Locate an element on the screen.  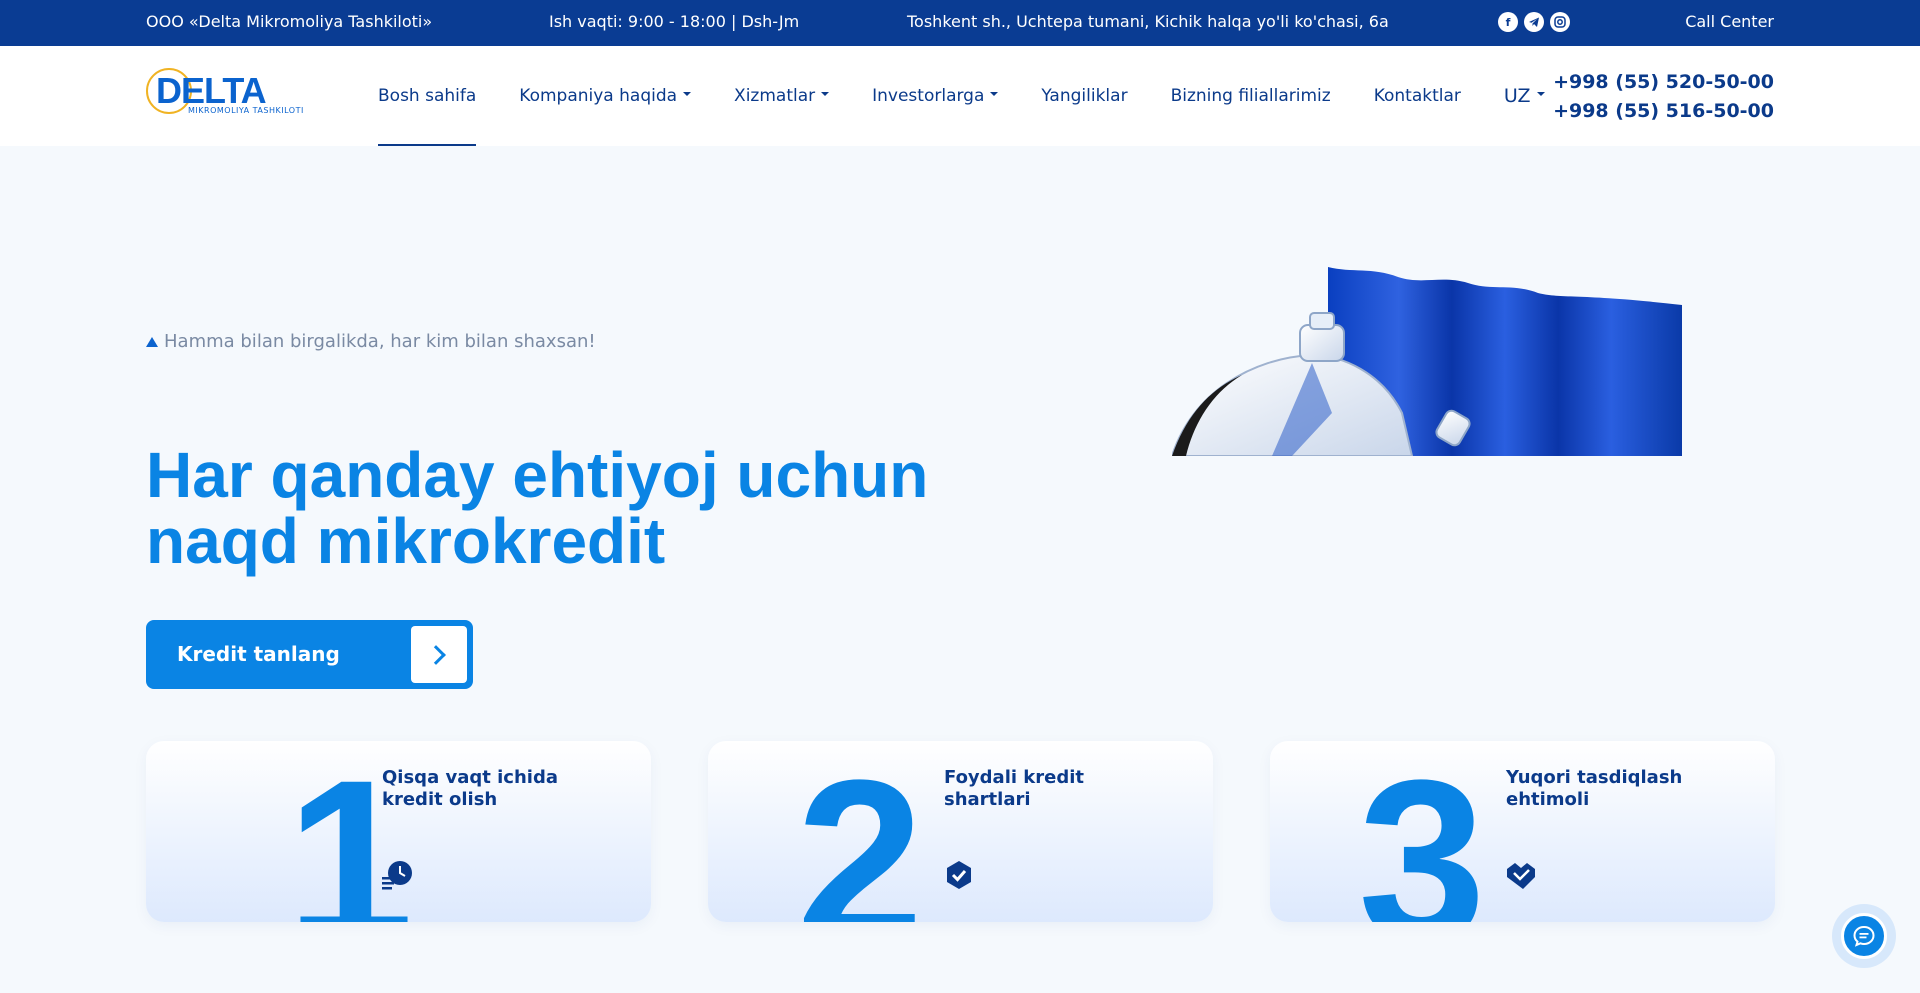
feature-card-1: 1 Qisqa vaqt ichida kredit olish is located at coordinates (398, 831).